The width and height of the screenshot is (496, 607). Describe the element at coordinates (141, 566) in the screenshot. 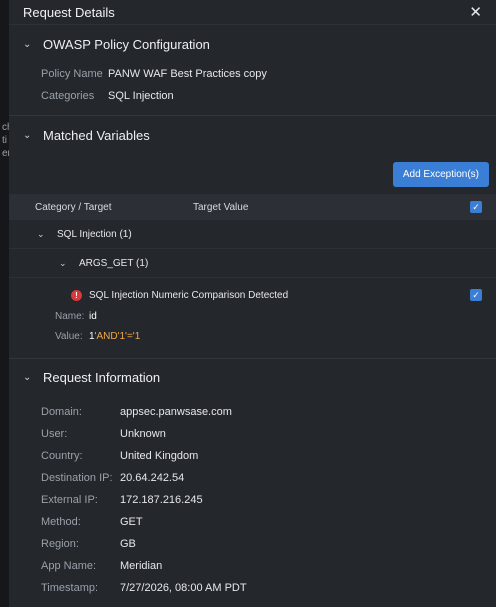

I see `info-value: Meridian` at that location.